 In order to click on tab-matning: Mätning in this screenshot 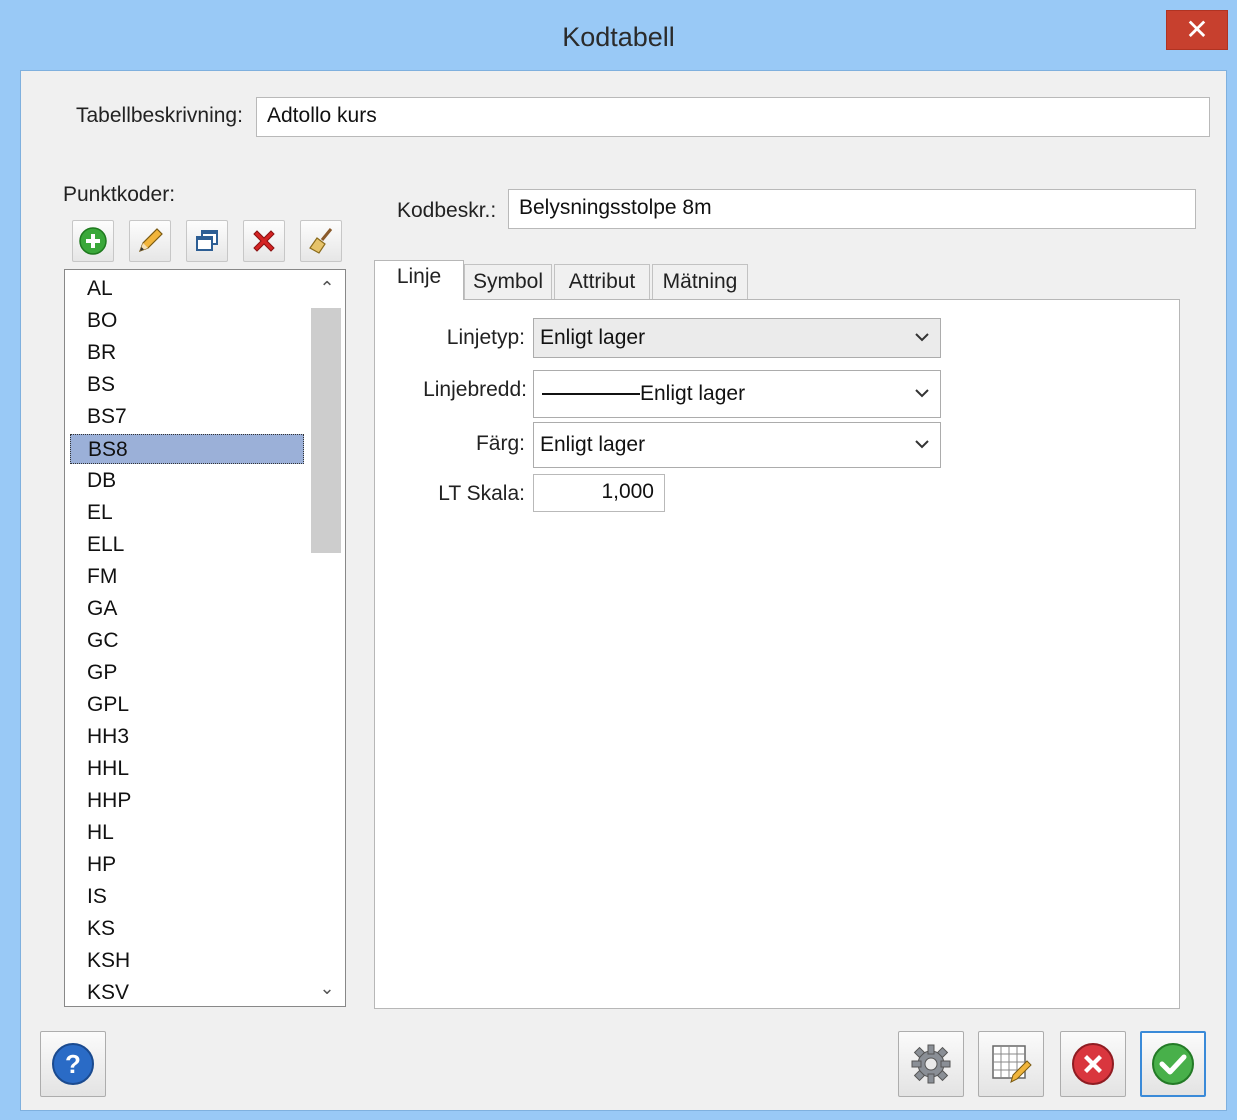, I will do `click(700, 282)`.